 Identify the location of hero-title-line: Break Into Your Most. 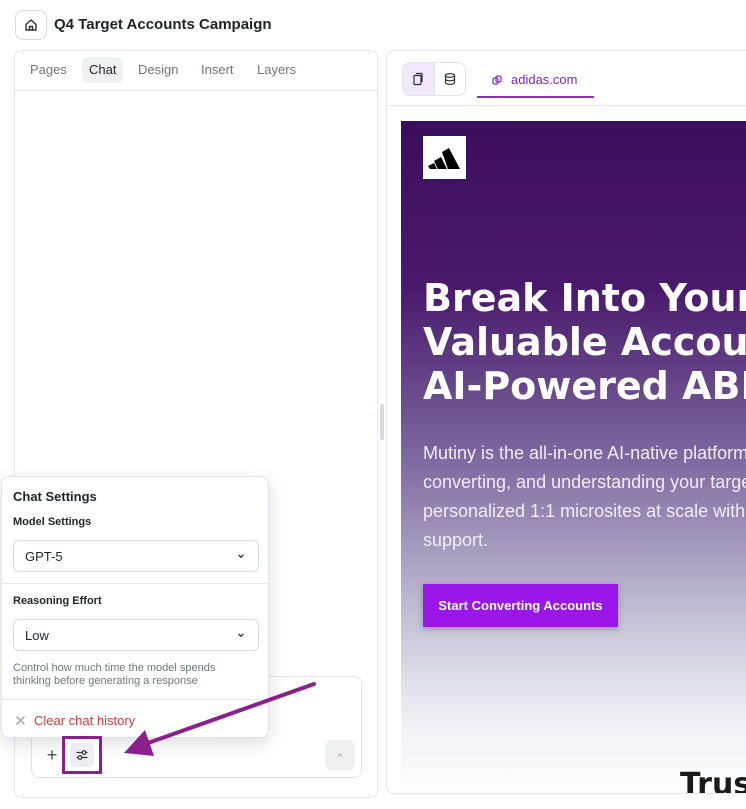
(584, 298).